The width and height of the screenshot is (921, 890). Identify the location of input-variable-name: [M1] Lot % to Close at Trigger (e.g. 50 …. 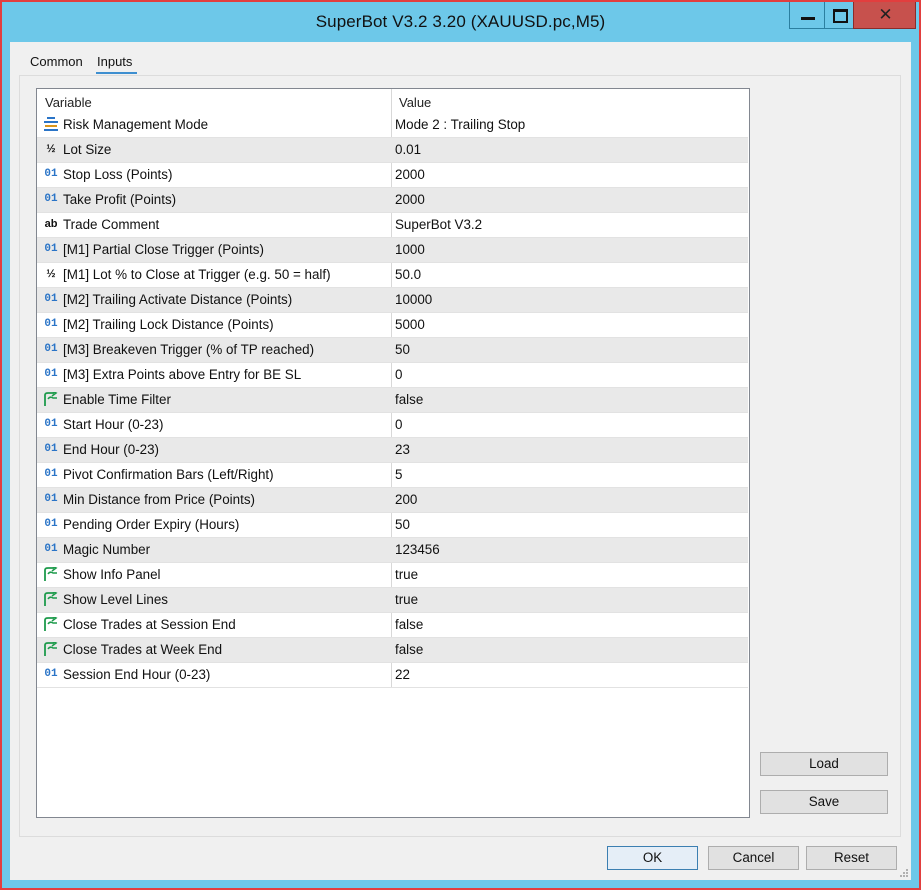
(197, 274).